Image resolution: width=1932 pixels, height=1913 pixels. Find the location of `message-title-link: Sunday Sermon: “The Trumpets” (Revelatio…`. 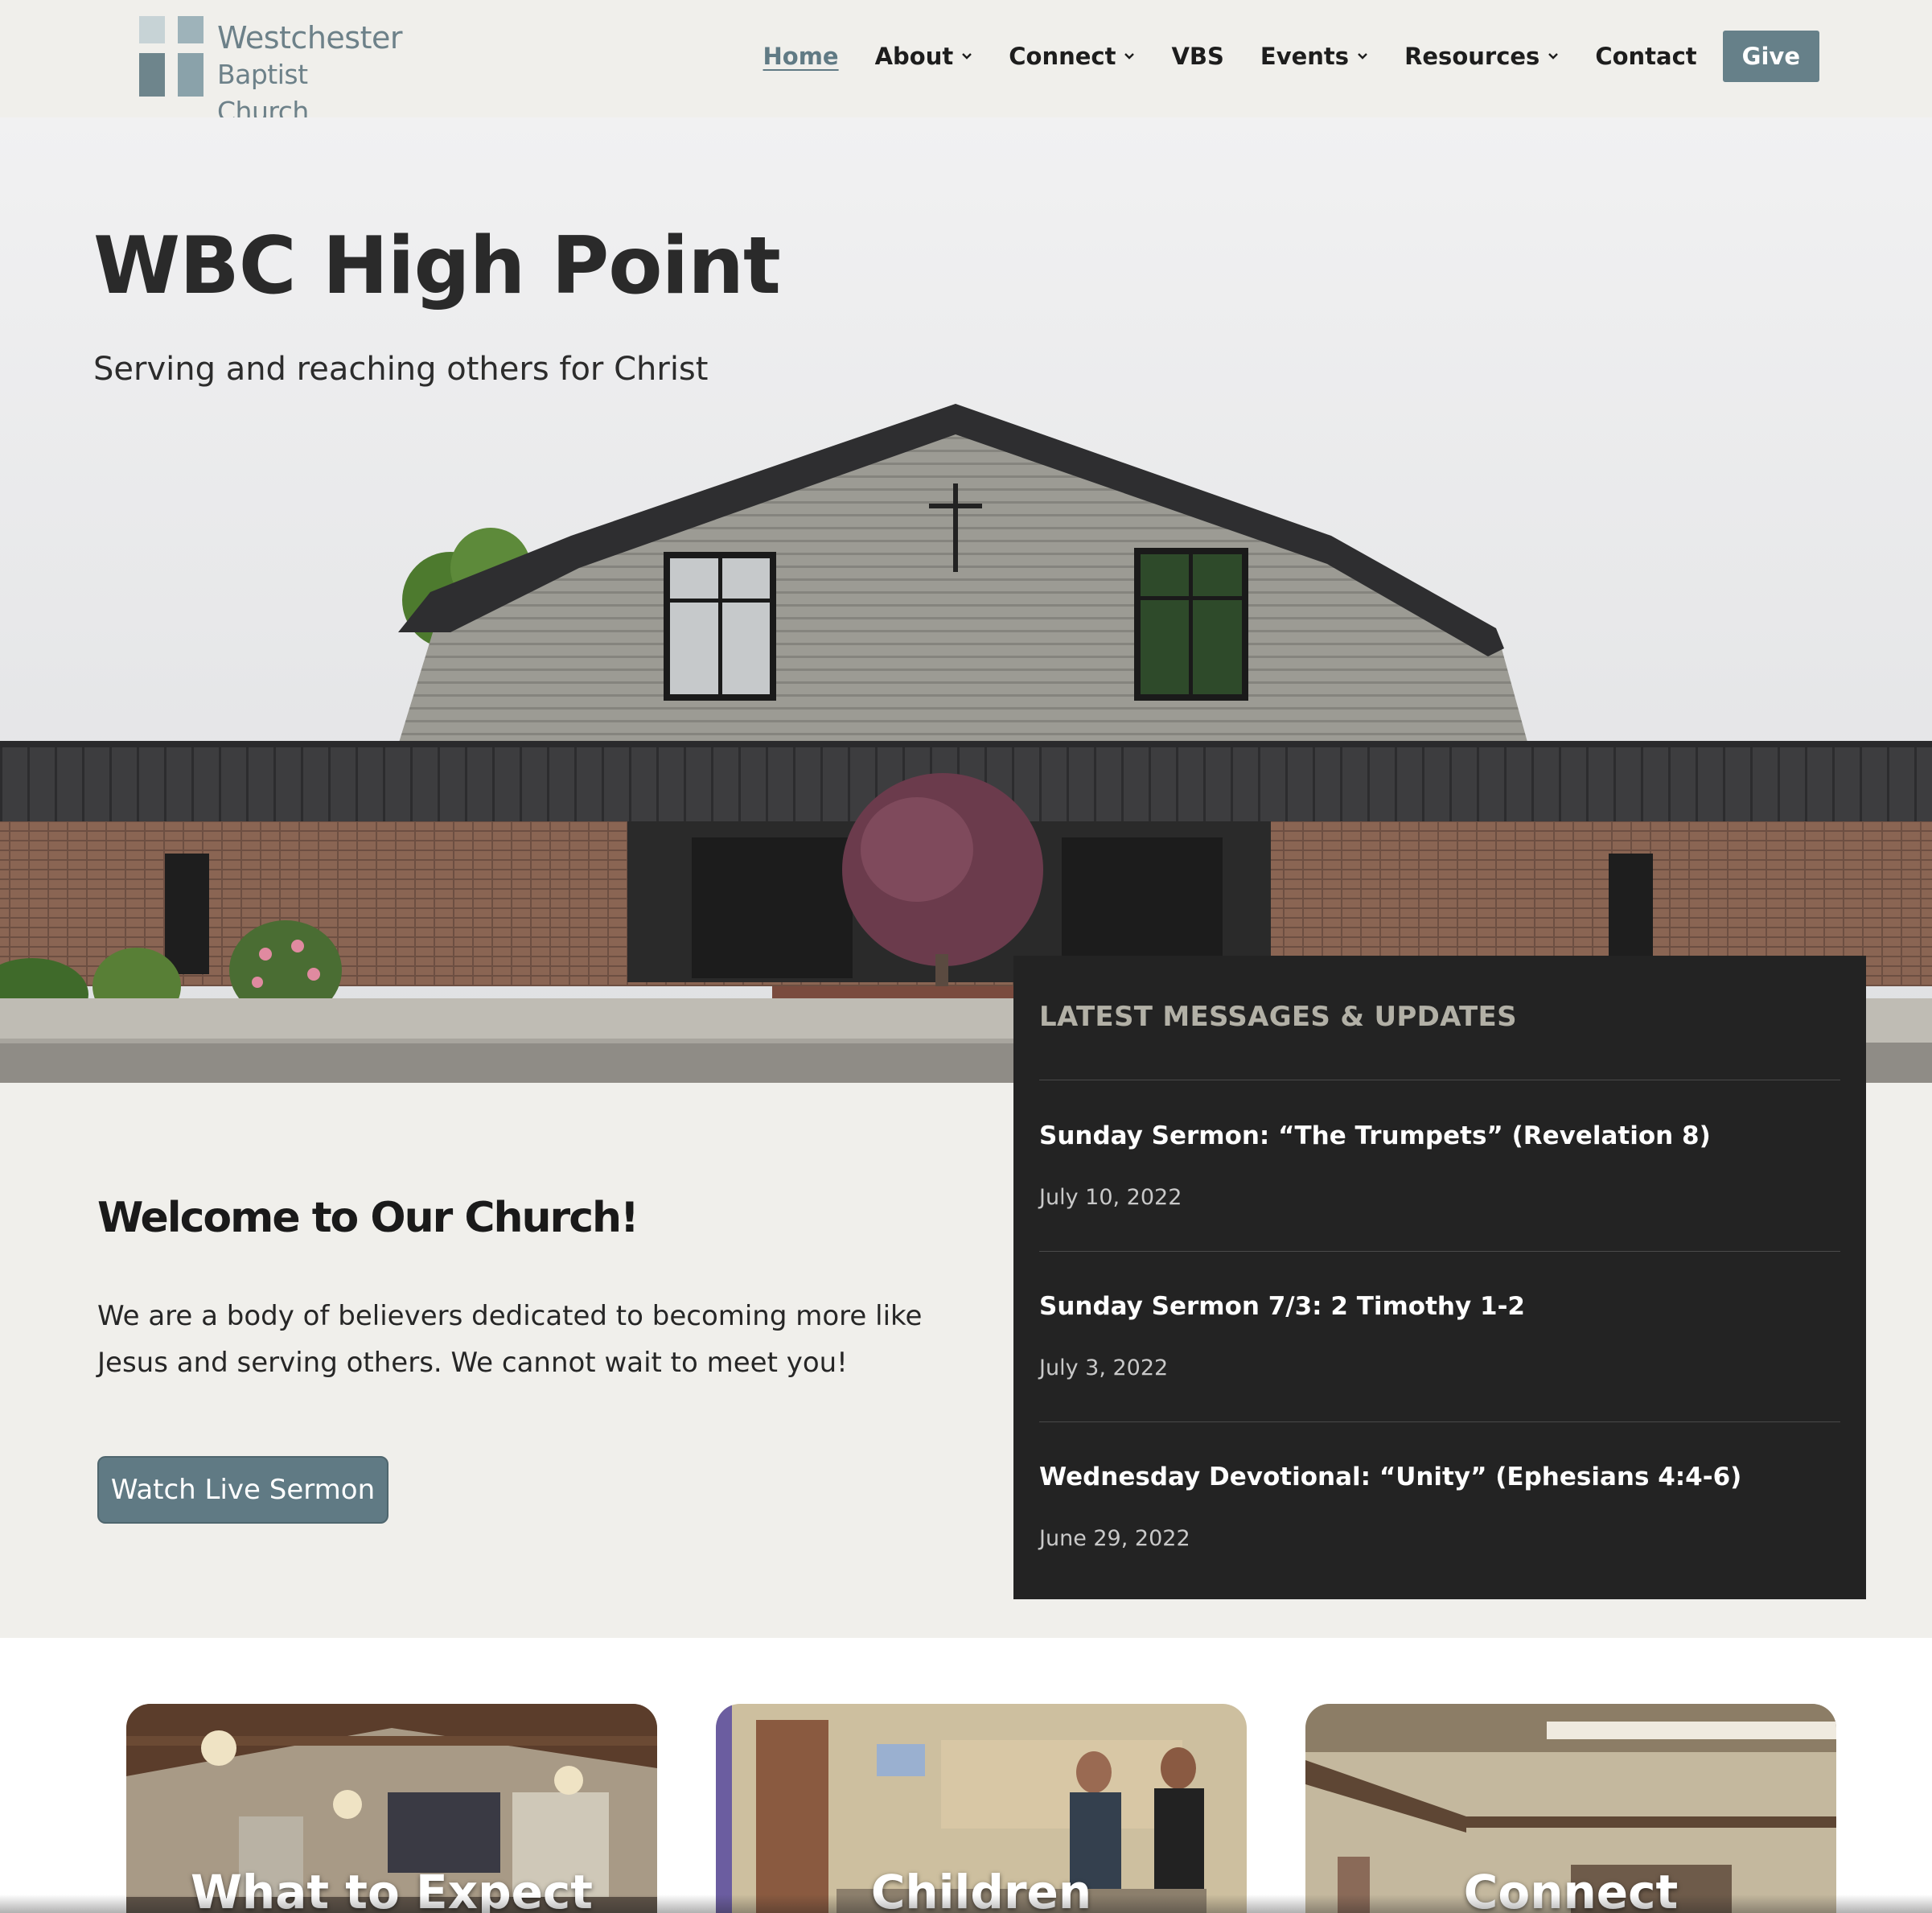

message-title-link: Sunday Sermon: “The Trumpets” (Revelatio… is located at coordinates (1375, 1135).